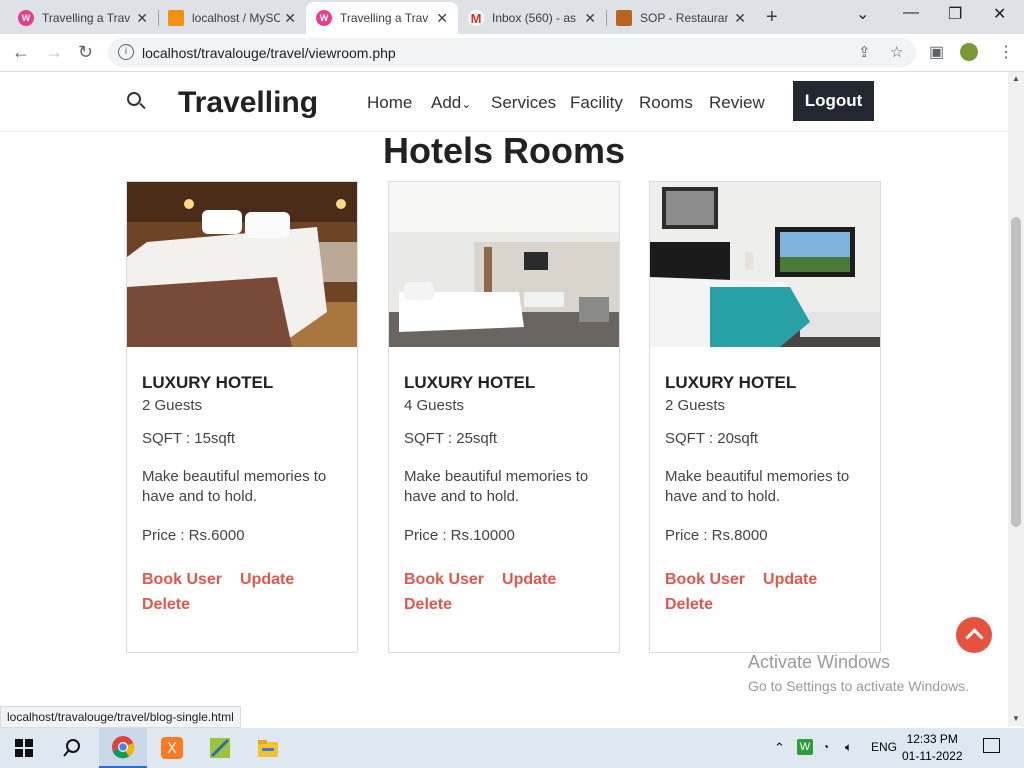  What do you see at coordinates (932, 748) in the screenshot?
I see `taskbar-clock: 12:33 PM 01-11-2022` at bounding box center [932, 748].